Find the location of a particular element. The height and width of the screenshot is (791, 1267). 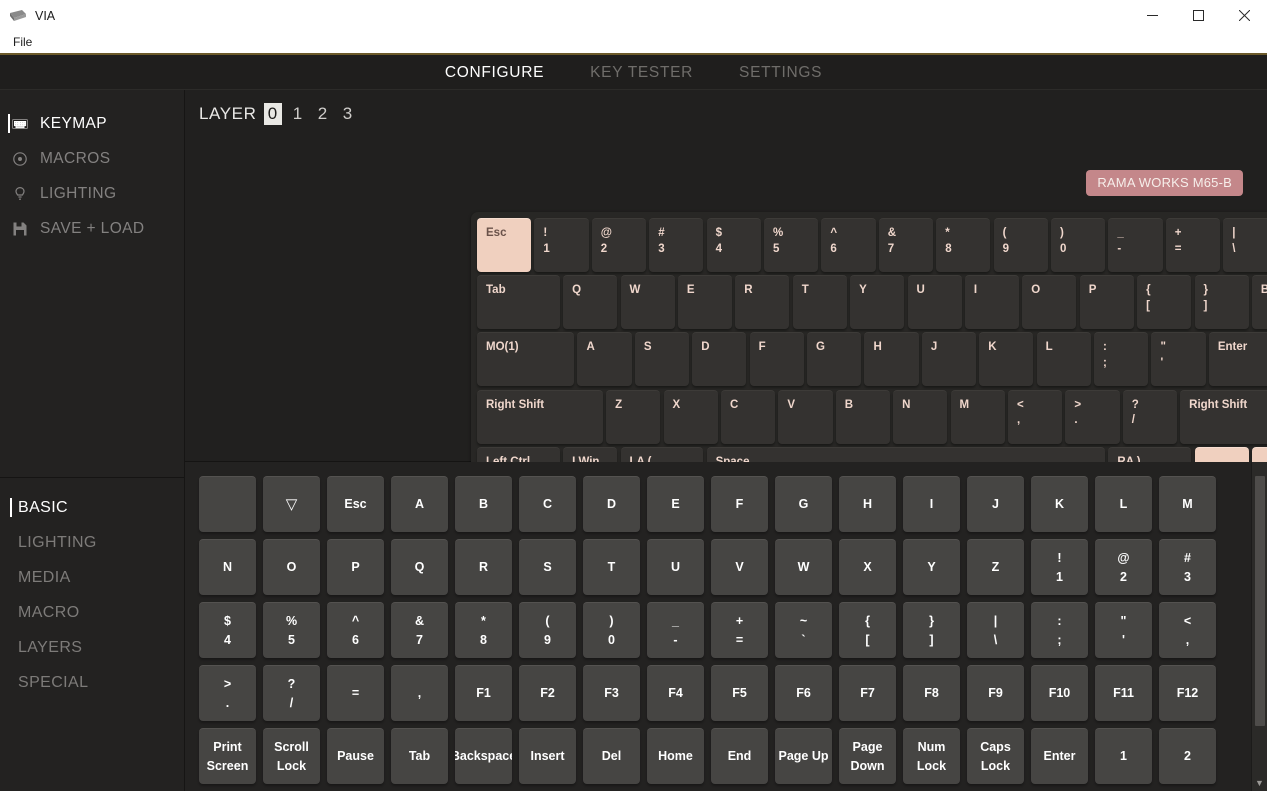

keycode-key: @ 2 is located at coordinates (1123, 567).